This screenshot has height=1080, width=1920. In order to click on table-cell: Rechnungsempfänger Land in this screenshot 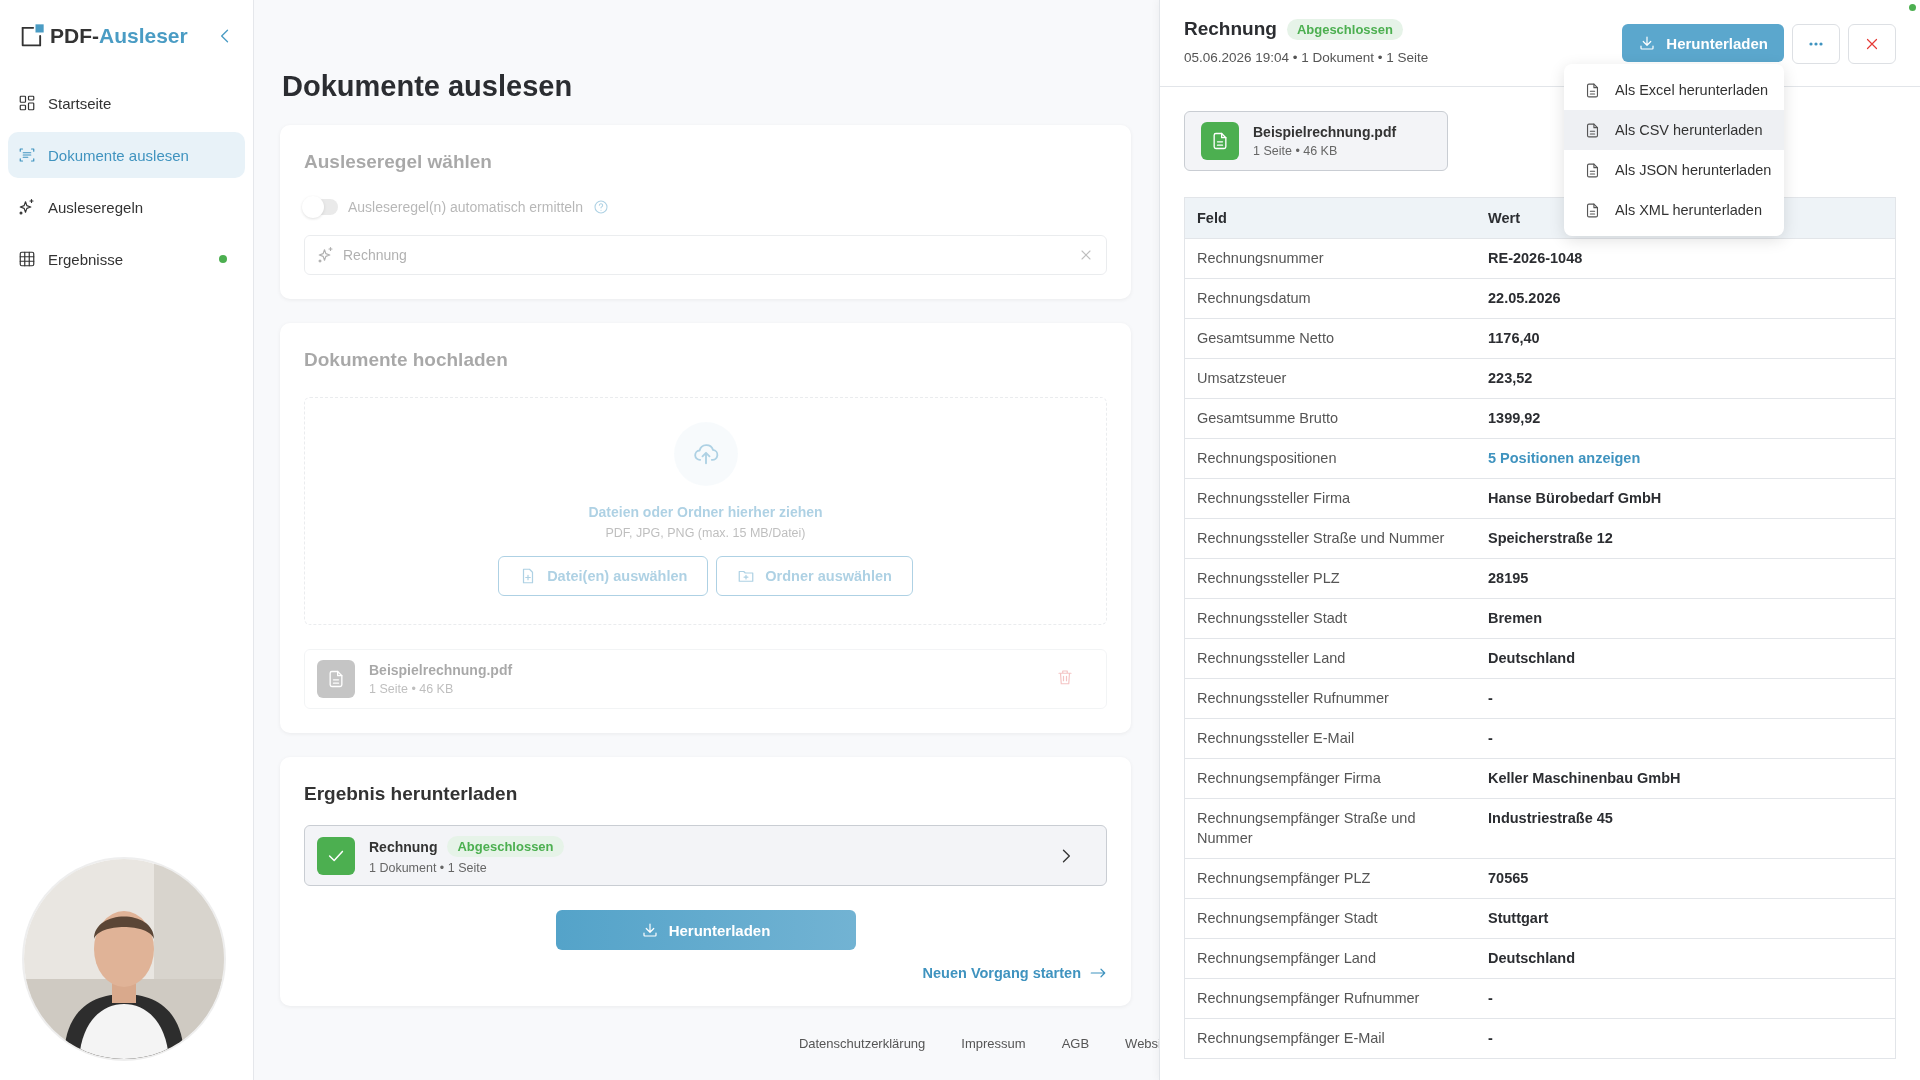, I will do `click(1330, 958)`.